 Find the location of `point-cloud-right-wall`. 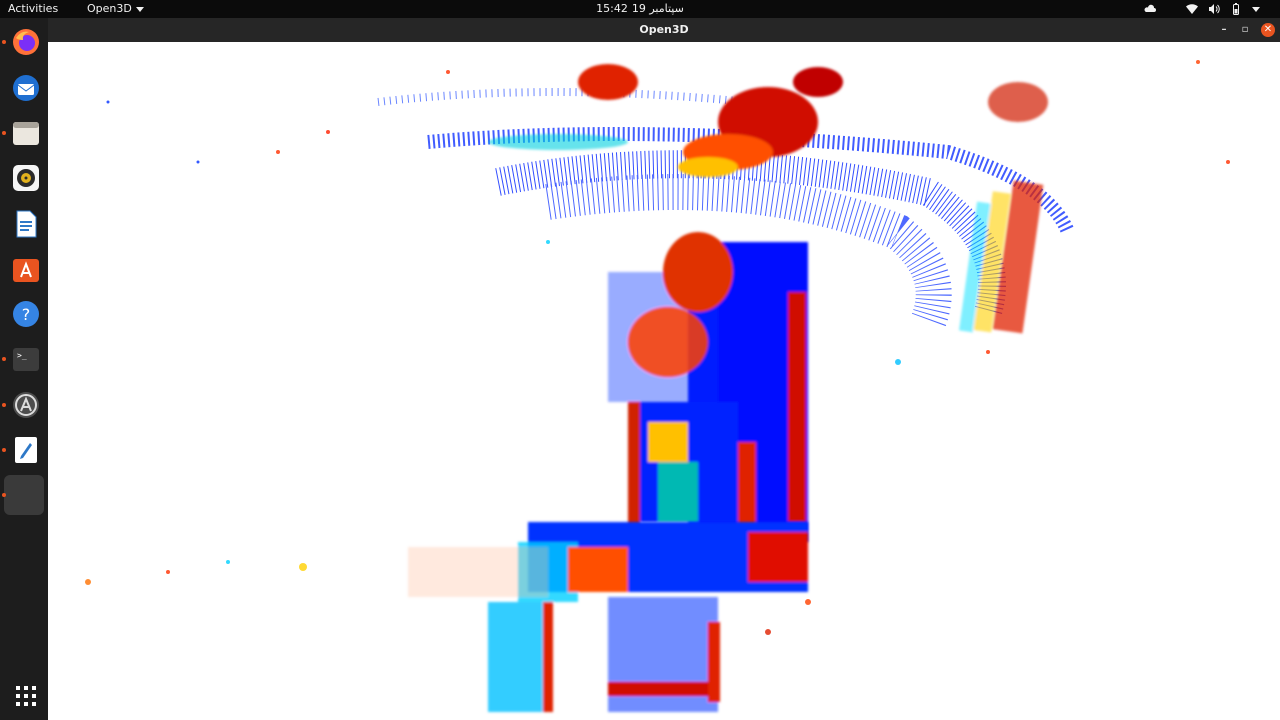

point-cloud-right-wall is located at coordinates (1001, 257).